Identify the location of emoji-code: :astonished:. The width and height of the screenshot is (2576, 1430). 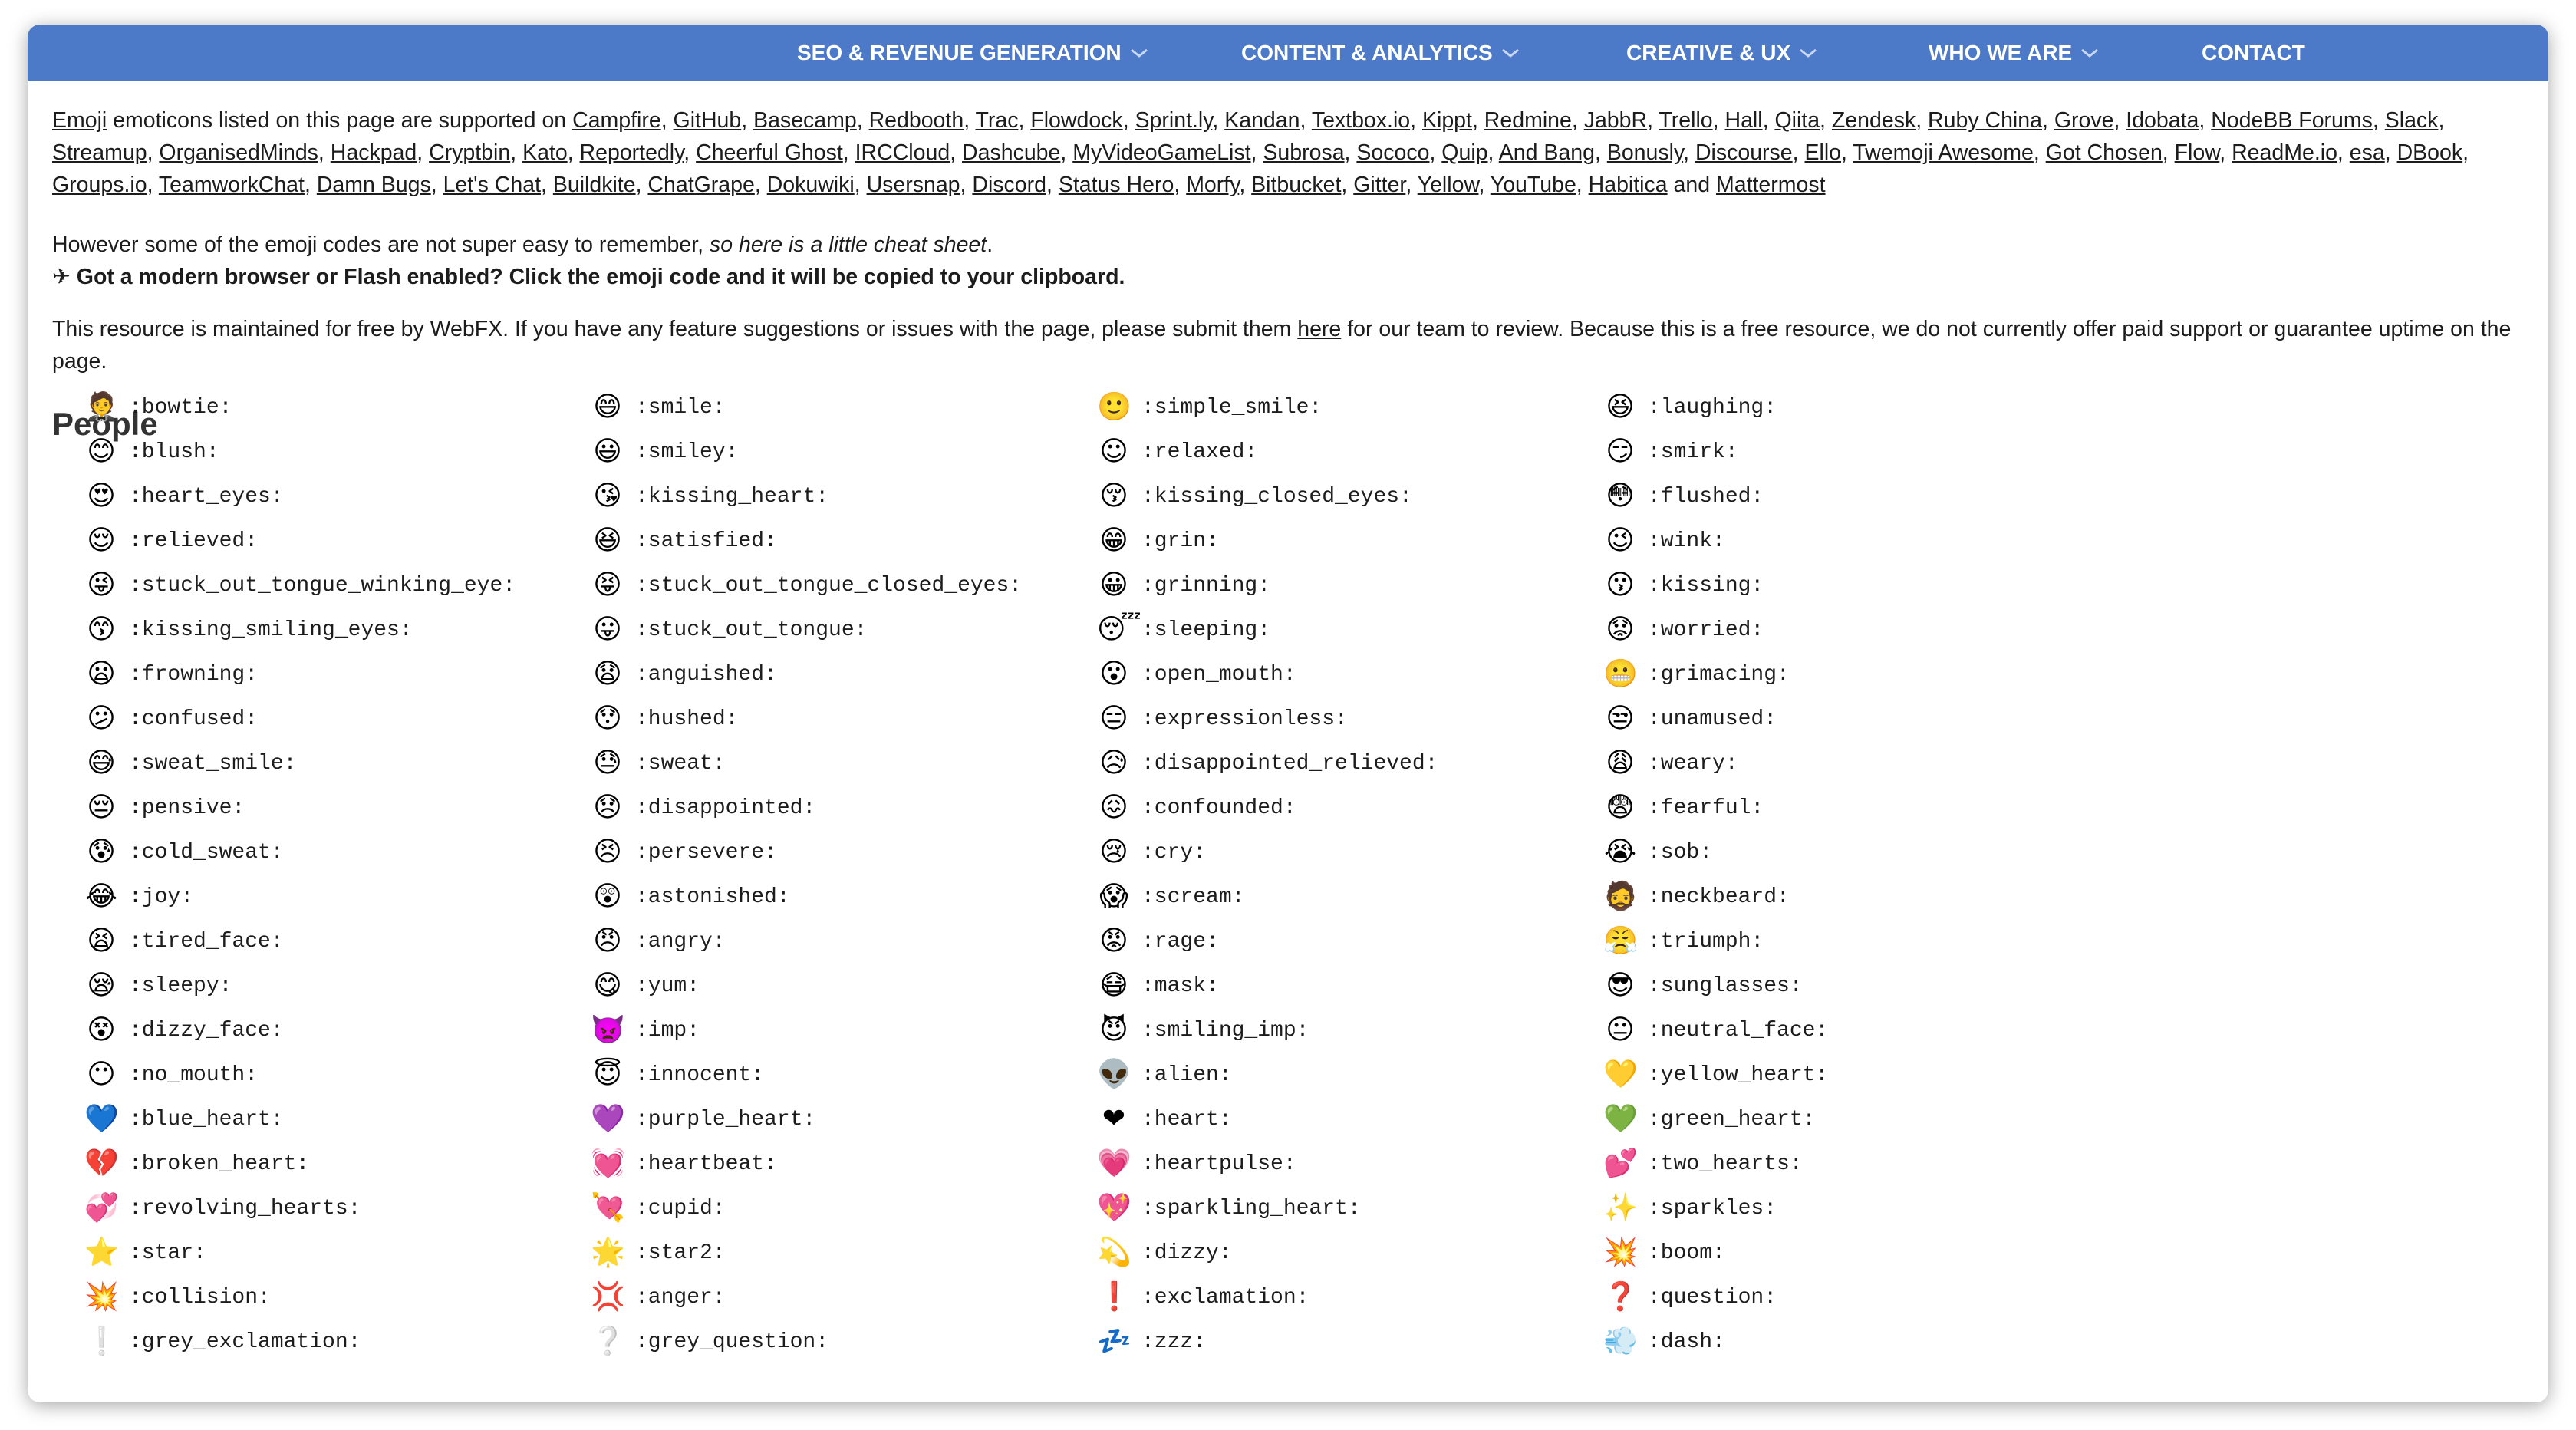
(712, 897).